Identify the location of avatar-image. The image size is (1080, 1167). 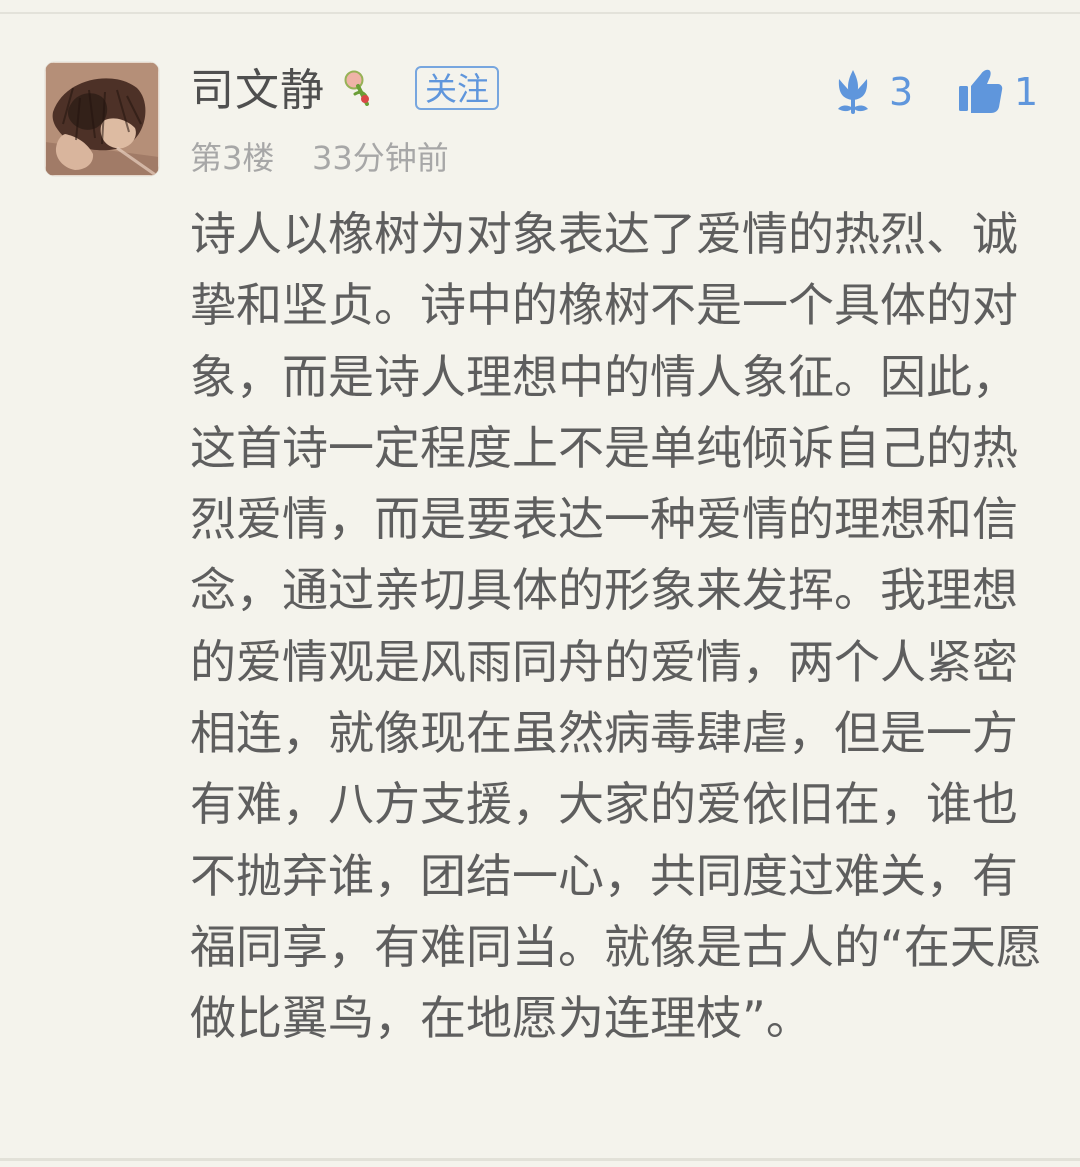
(102, 119).